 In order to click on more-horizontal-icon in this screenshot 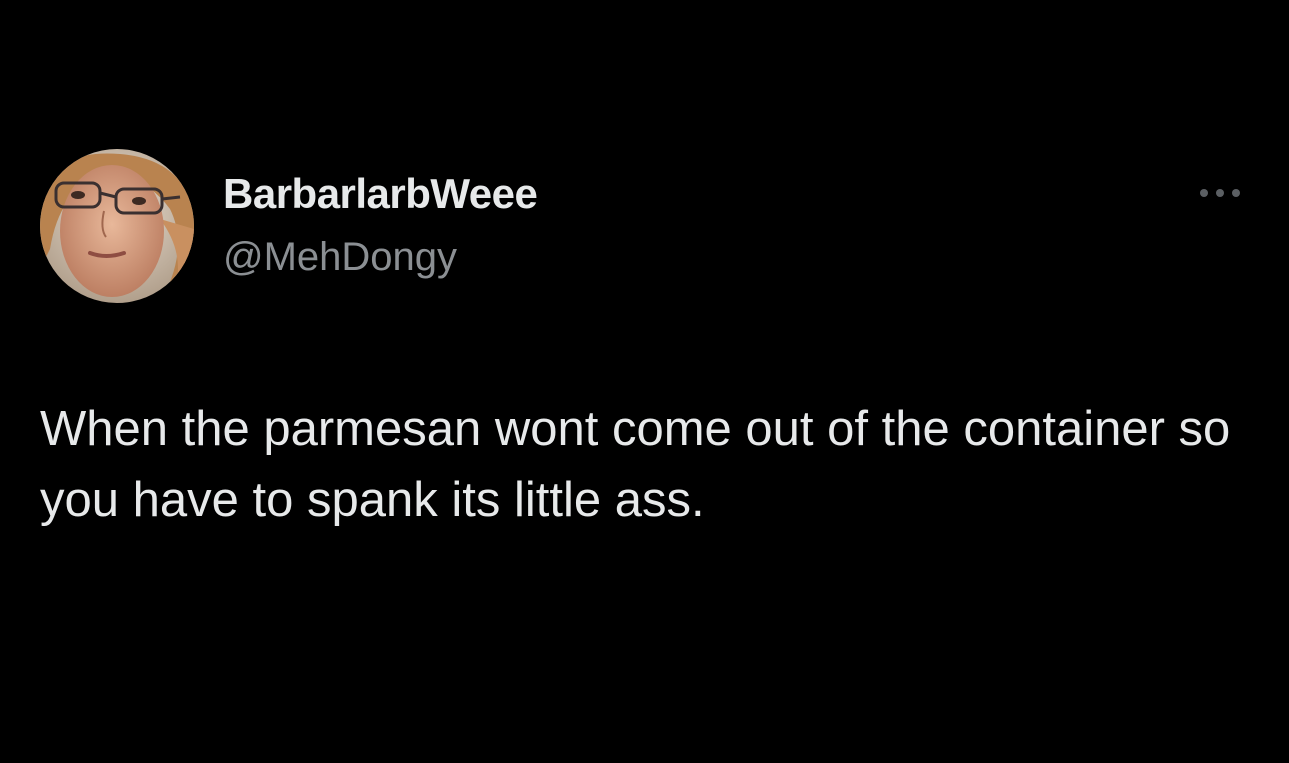, I will do `click(1220, 193)`.